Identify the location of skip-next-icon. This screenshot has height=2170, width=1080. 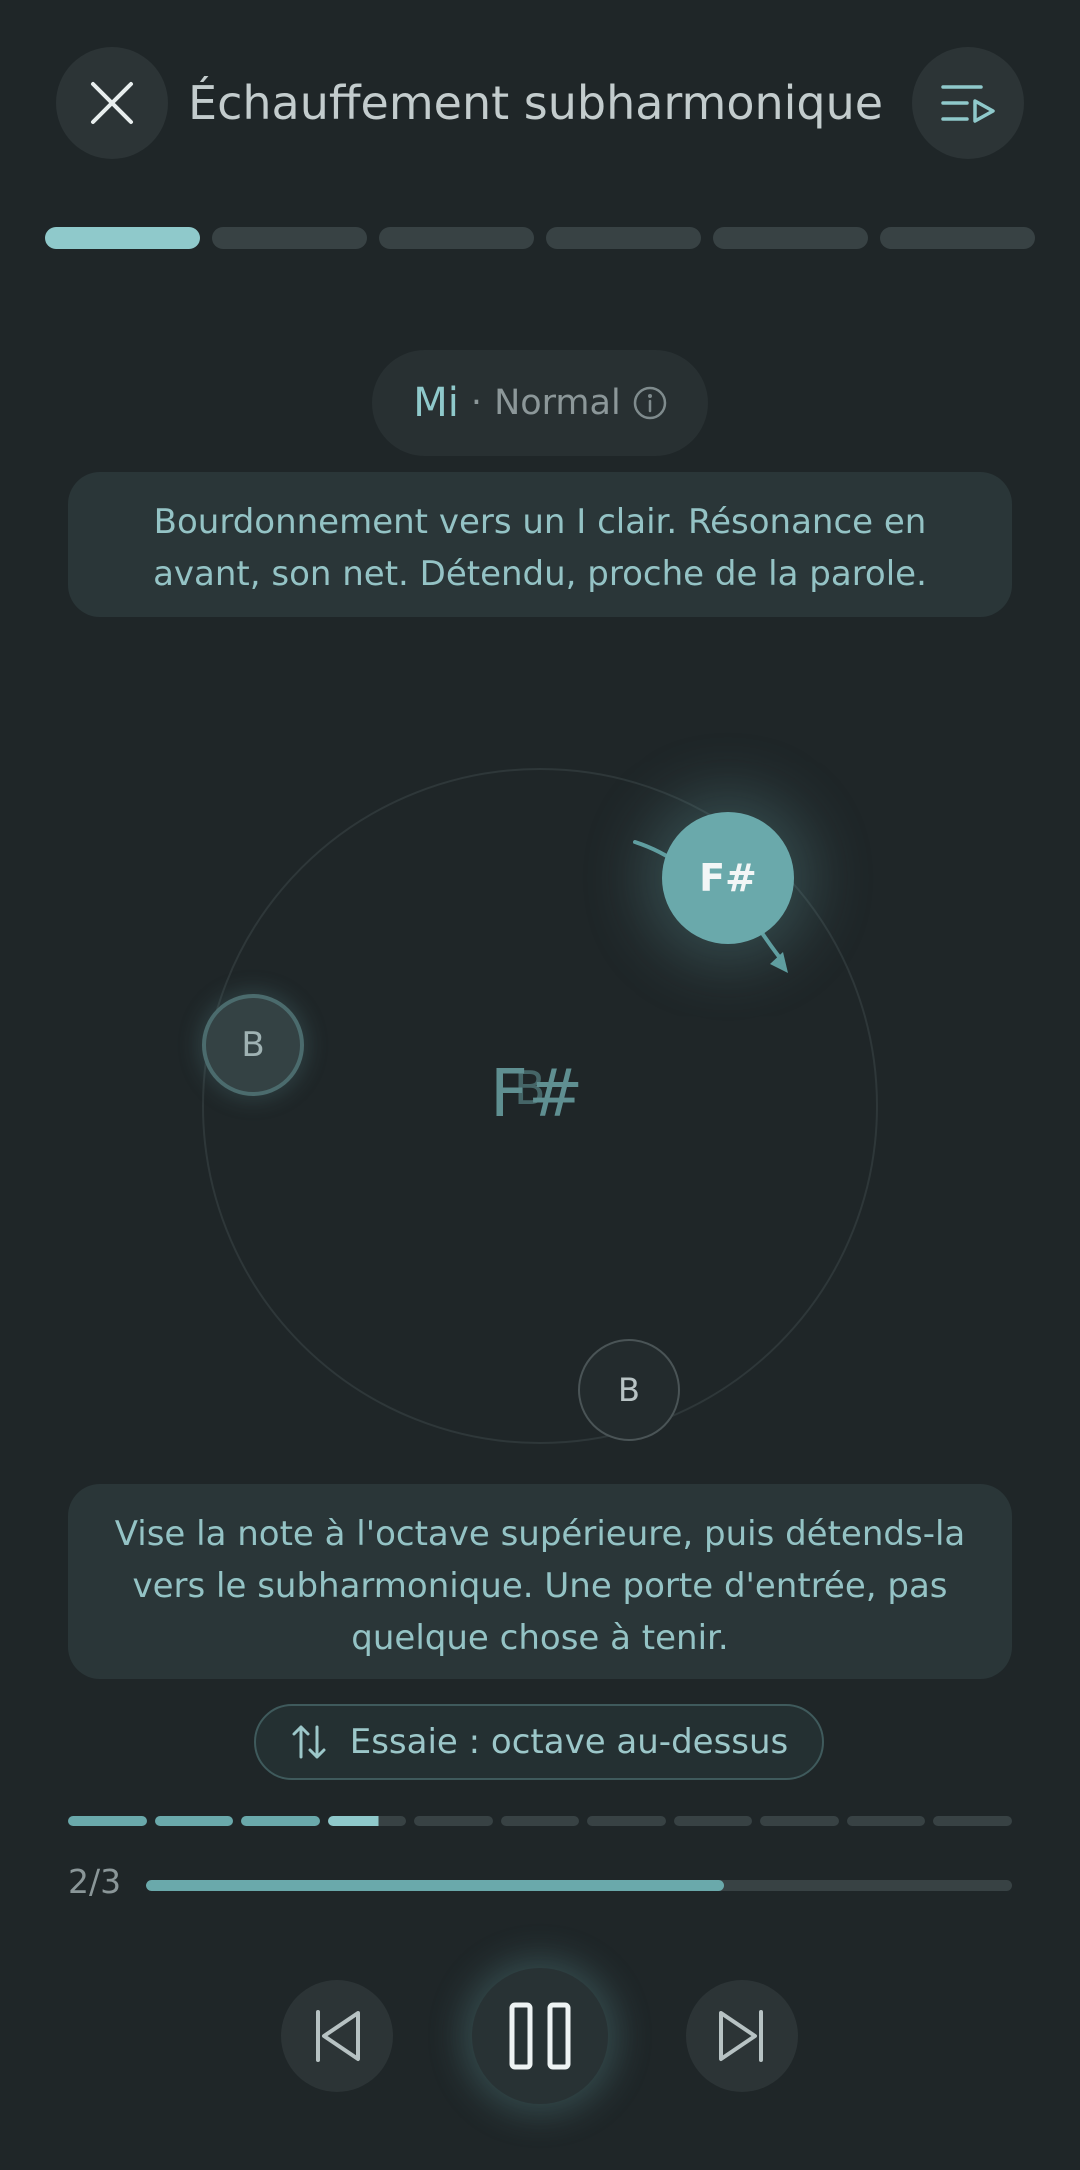
(741, 2036).